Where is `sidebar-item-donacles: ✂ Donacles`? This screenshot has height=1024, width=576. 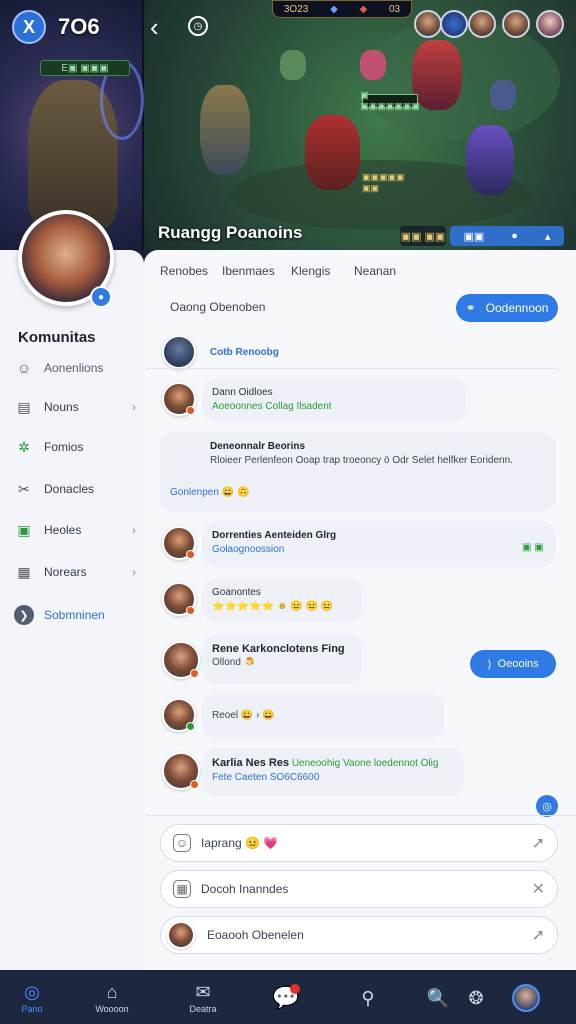
sidebar-item-donacles: ✂ Donacles is located at coordinates (75, 489).